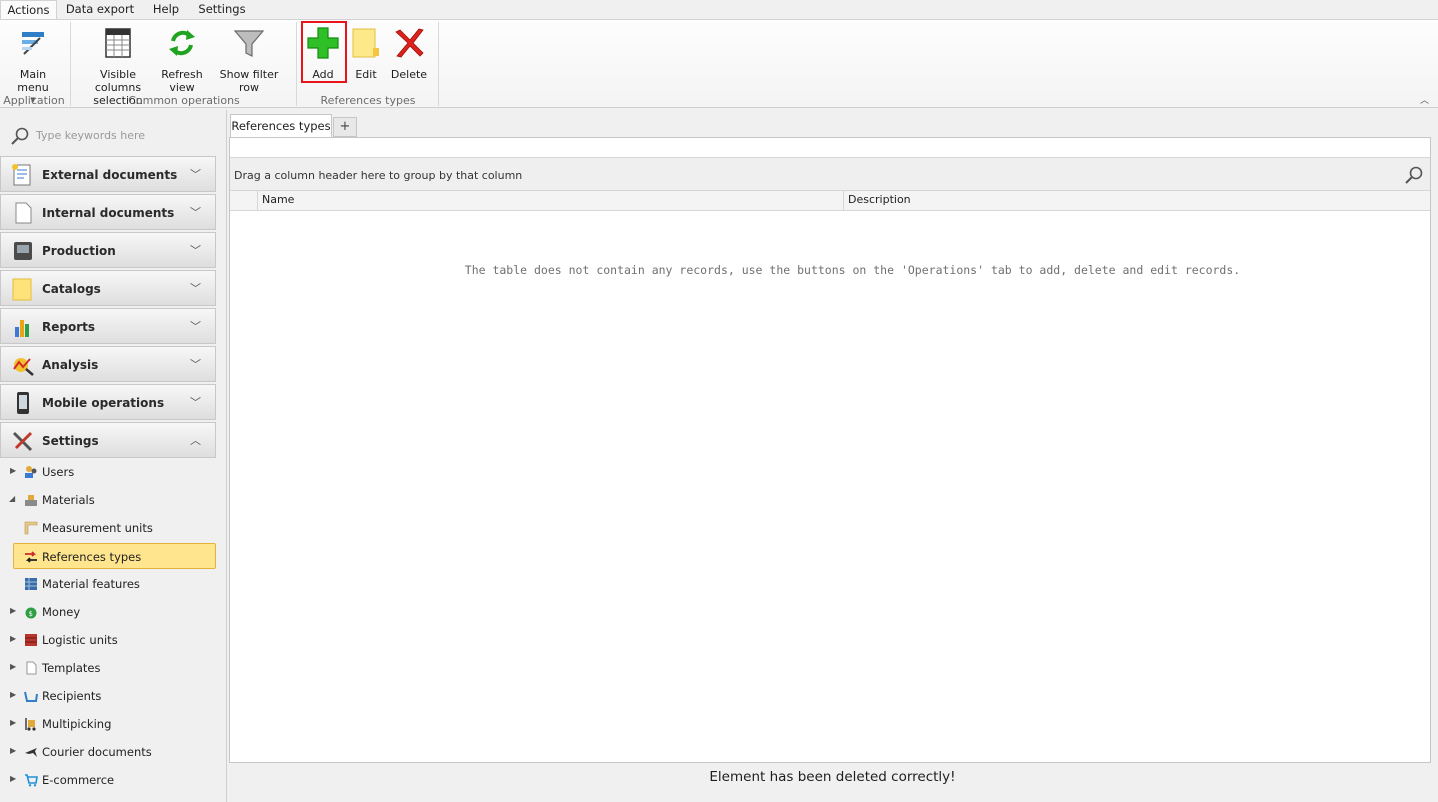 Image resolution: width=1438 pixels, height=802 pixels. I want to click on tree-item-materials: ◢ Materials, so click(108, 500).